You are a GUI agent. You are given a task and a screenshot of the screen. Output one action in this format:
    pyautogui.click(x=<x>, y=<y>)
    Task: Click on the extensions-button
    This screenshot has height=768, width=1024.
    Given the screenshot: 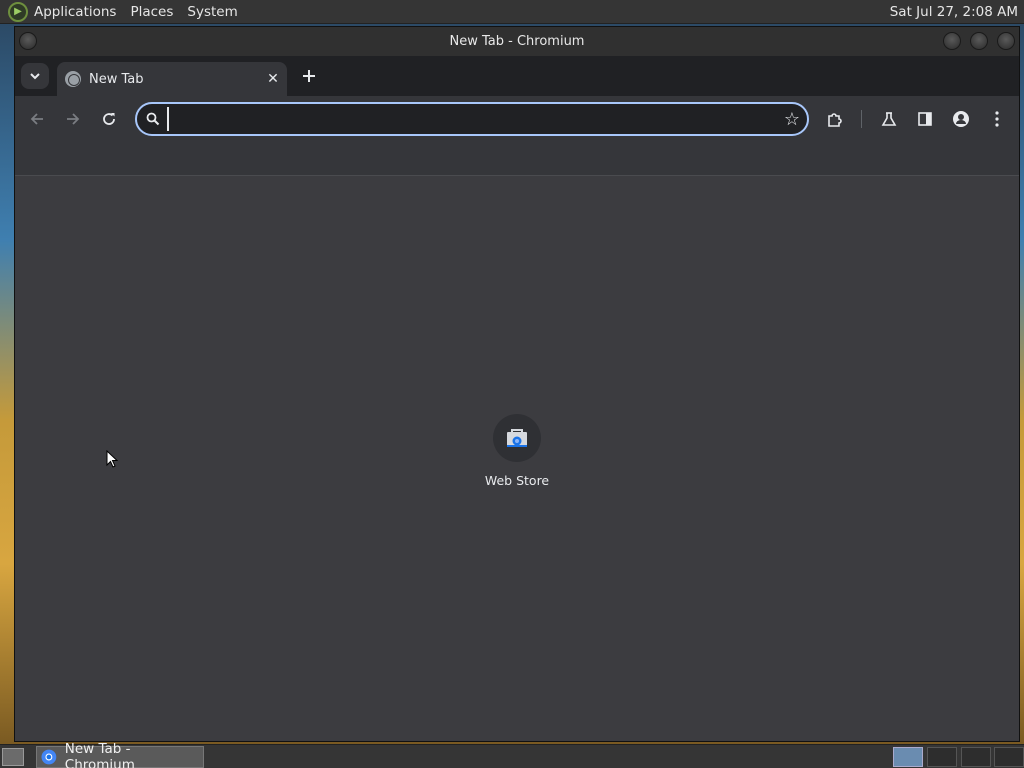 What is the action you would take?
    pyautogui.click(x=835, y=119)
    